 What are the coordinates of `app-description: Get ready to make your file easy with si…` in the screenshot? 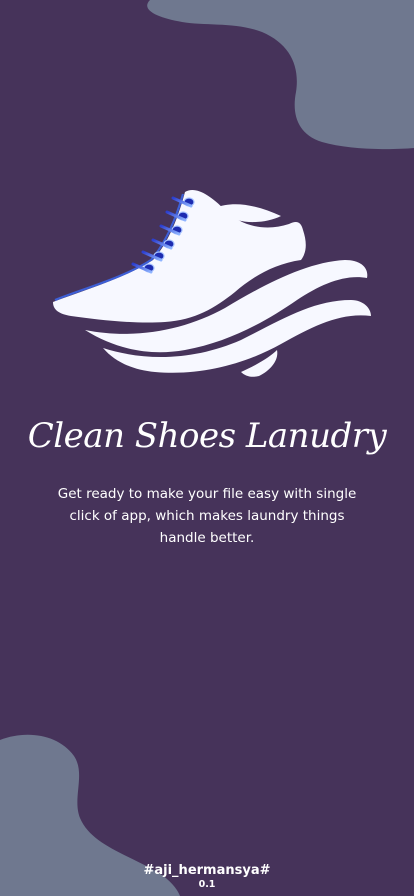 It's located at (207, 516).